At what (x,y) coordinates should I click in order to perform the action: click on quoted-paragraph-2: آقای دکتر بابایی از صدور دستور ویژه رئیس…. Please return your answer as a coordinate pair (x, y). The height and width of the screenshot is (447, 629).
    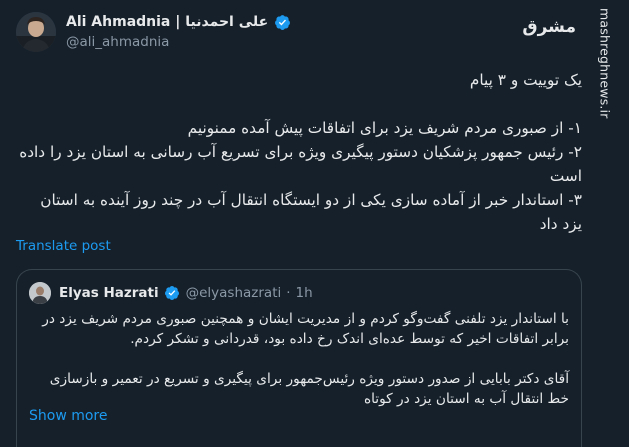
    Looking at the image, I should click on (309, 389).